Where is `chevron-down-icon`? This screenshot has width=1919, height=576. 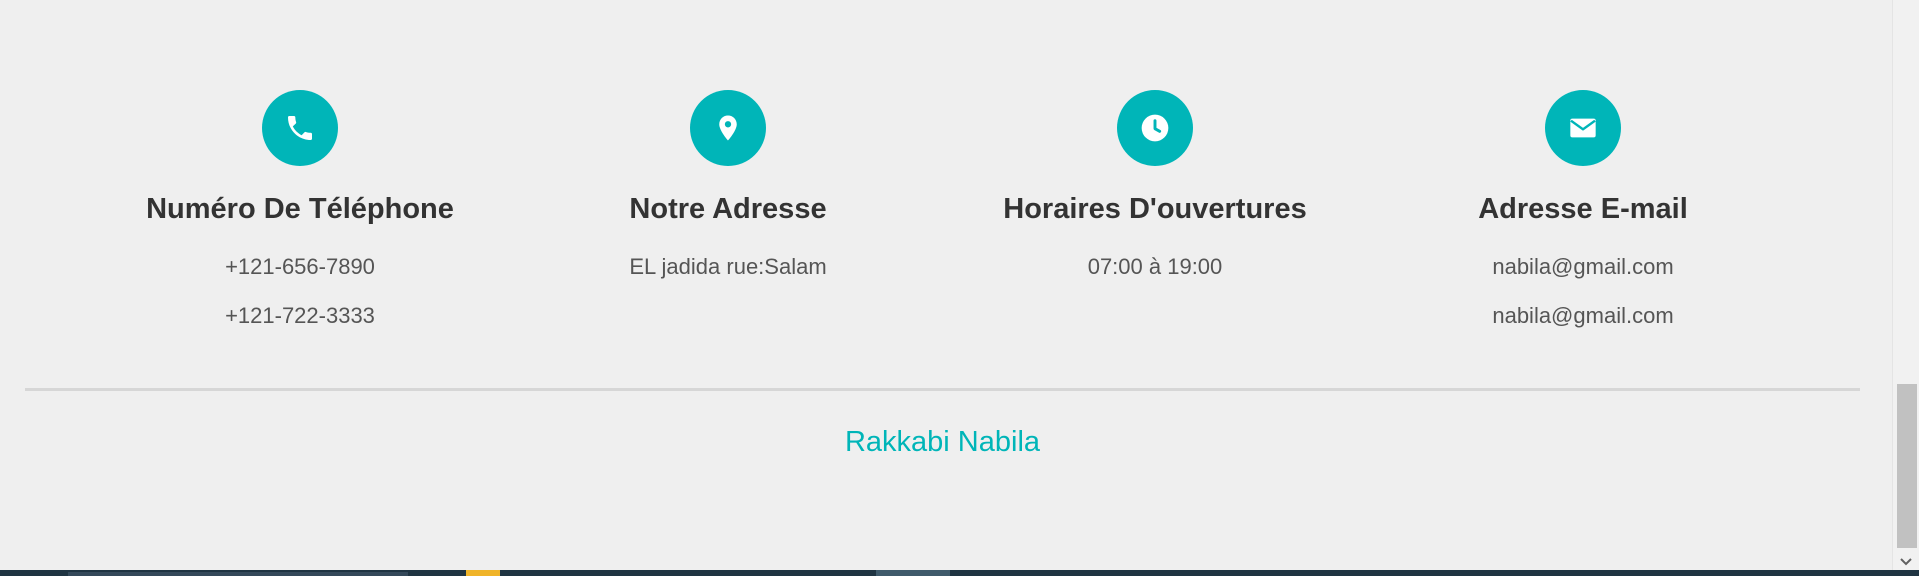
chevron-down-icon is located at coordinates (1906, 562).